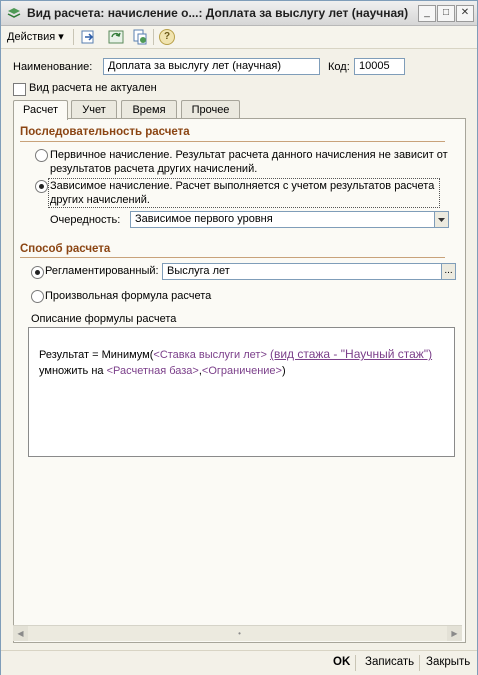  Describe the element at coordinates (152, 371) in the screenshot. I see `formula-base: <Расчетная база>` at that location.